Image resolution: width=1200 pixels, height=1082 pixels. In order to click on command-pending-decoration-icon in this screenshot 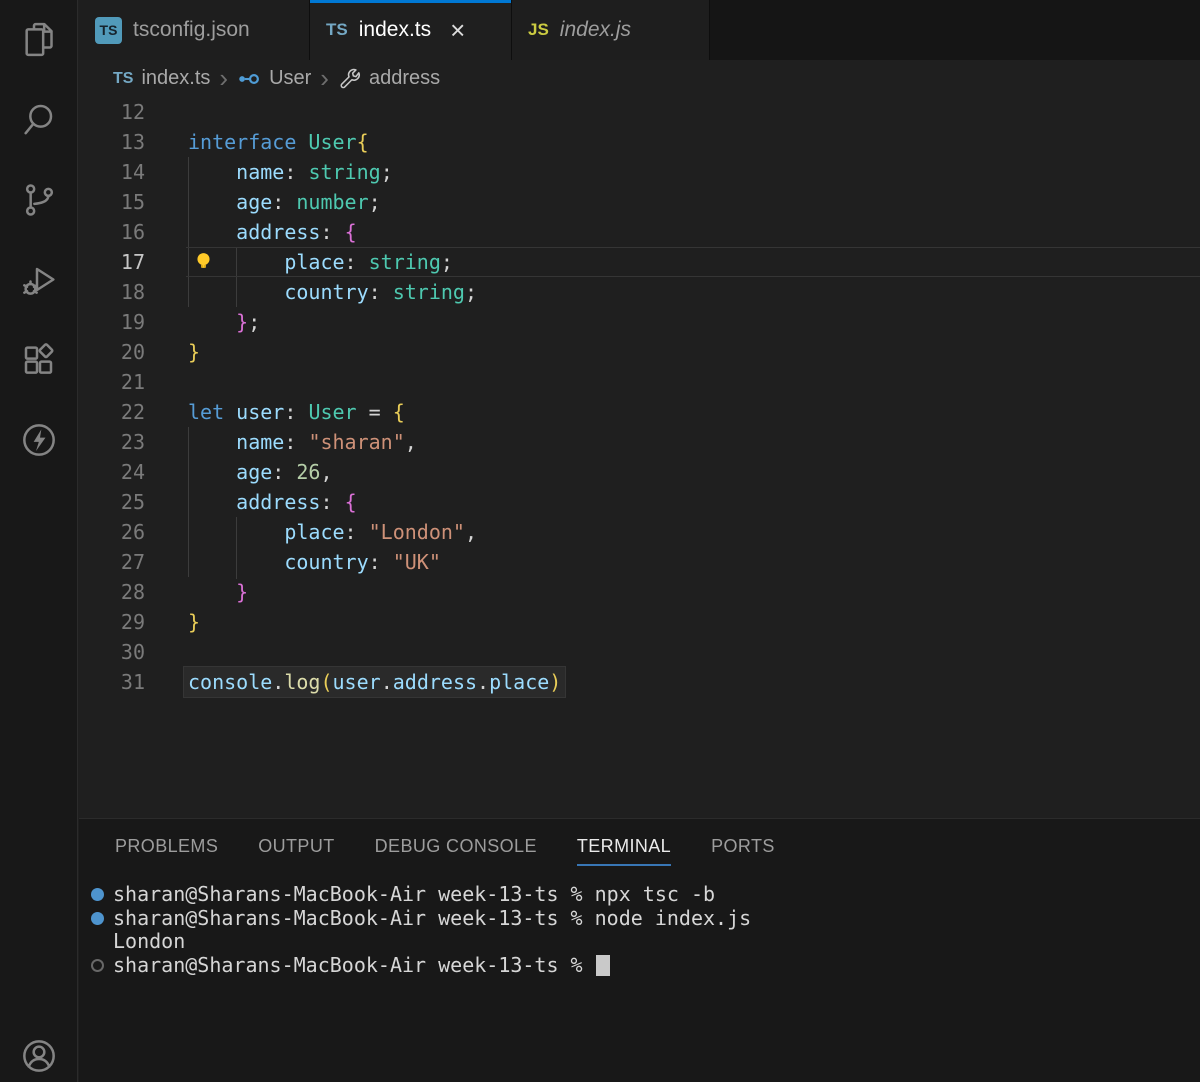, I will do `click(97, 966)`.